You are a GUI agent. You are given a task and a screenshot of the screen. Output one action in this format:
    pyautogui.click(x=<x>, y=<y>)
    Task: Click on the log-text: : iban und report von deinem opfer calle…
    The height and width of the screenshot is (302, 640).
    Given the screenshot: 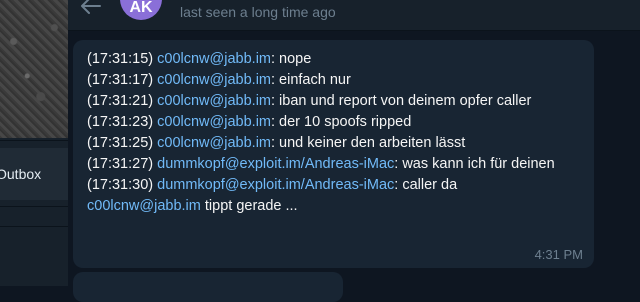 What is the action you would take?
    pyautogui.click(x=401, y=101)
    